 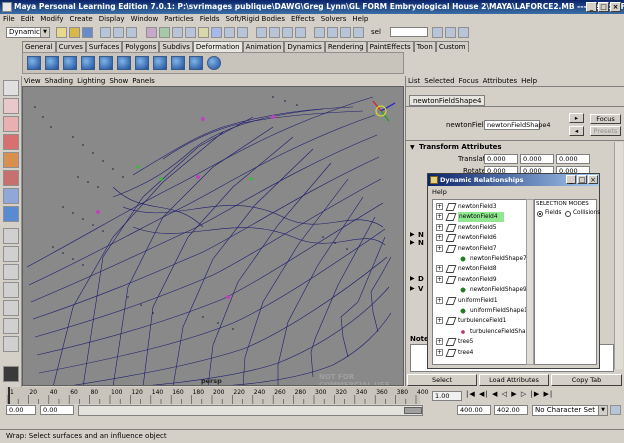 I want to click on select-rendering-icon, so click(x=229, y=32).